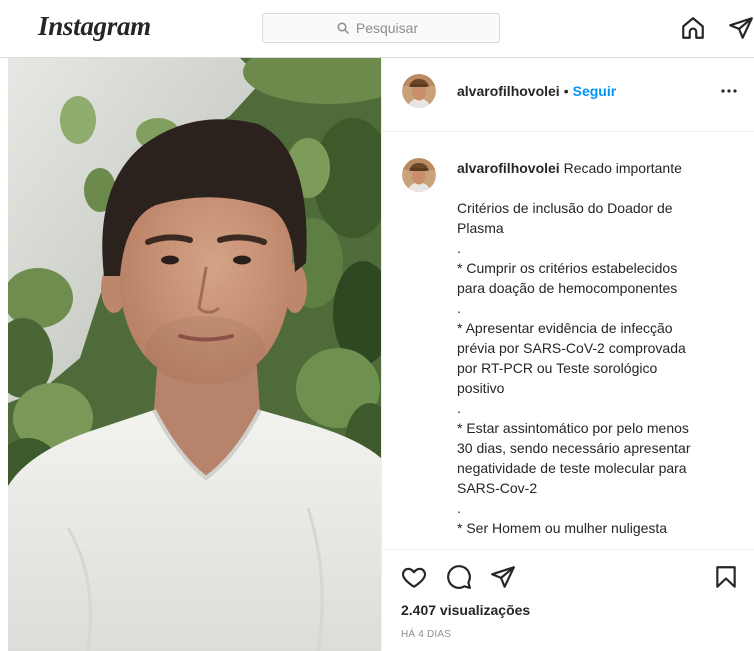 Image resolution: width=754 pixels, height=651 pixels. I want to click on post-header: alvarofilhovolei • Seguir, so click(568, 95).